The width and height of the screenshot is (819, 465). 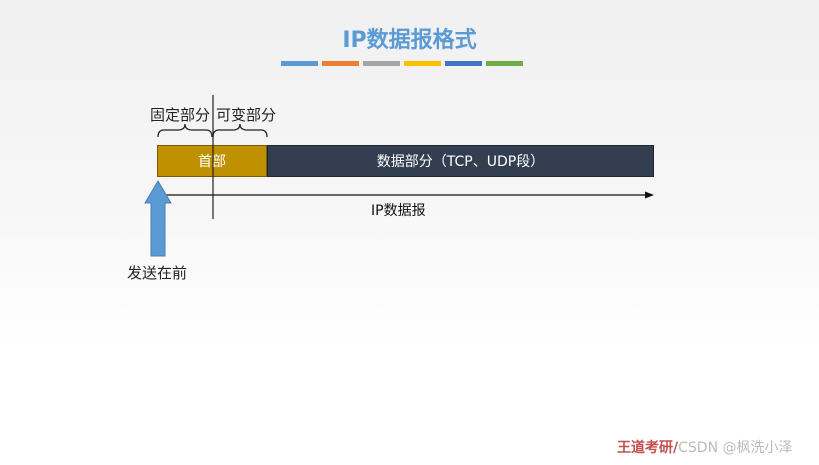 What do you see at coordinates (185, 130) in the screenshot?
I see `fixed-part-brace` at bounding box center [185, 130].